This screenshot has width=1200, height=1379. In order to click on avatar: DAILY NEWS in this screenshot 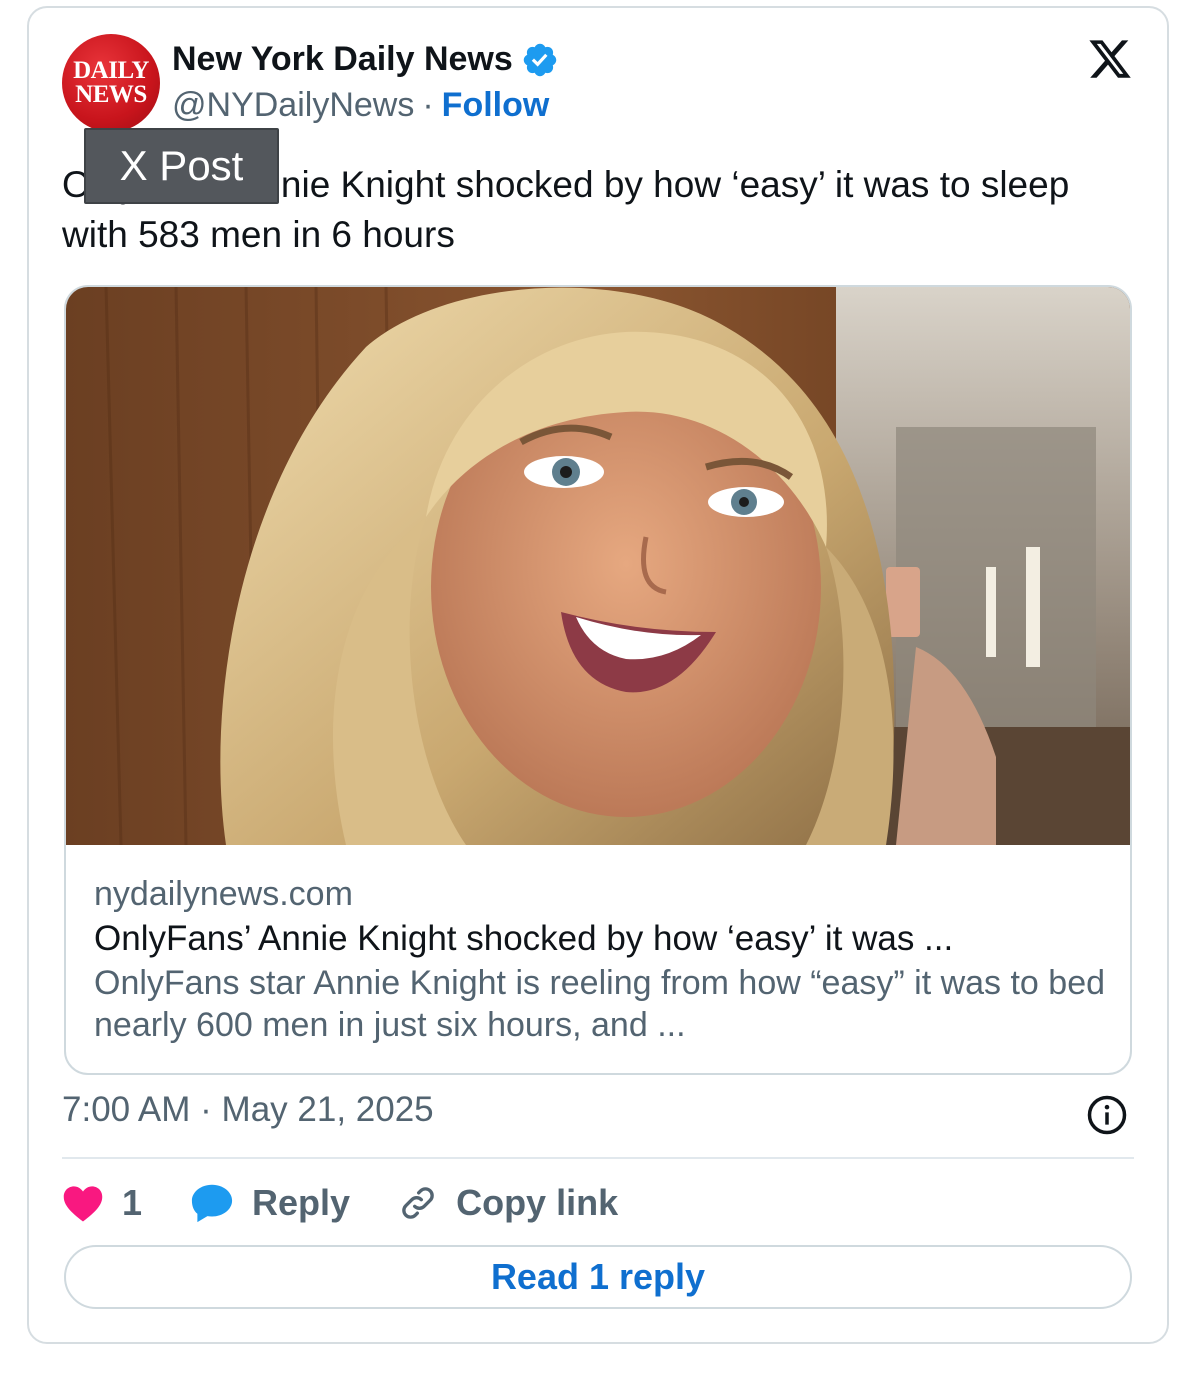, I will do `click(111, 83)`.